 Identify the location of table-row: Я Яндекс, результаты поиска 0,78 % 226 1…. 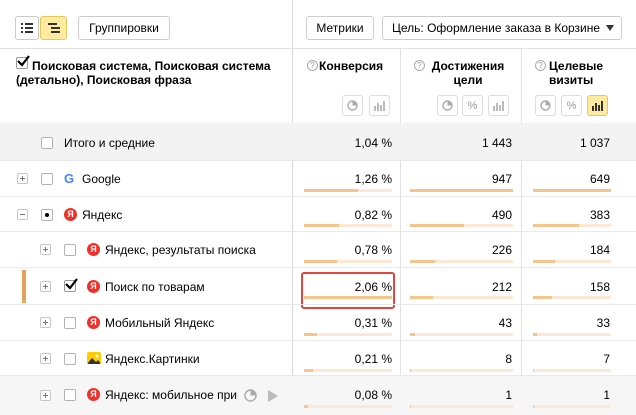
(318, 250).